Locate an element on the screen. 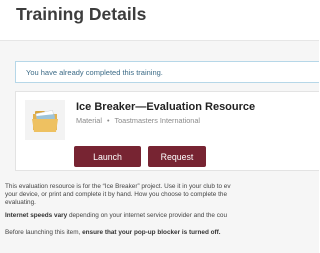 Image resolution: width=320 pixels, height=253 pixels. speed-note-bold: Internet speeds vary is located at coordinates (36, 215).